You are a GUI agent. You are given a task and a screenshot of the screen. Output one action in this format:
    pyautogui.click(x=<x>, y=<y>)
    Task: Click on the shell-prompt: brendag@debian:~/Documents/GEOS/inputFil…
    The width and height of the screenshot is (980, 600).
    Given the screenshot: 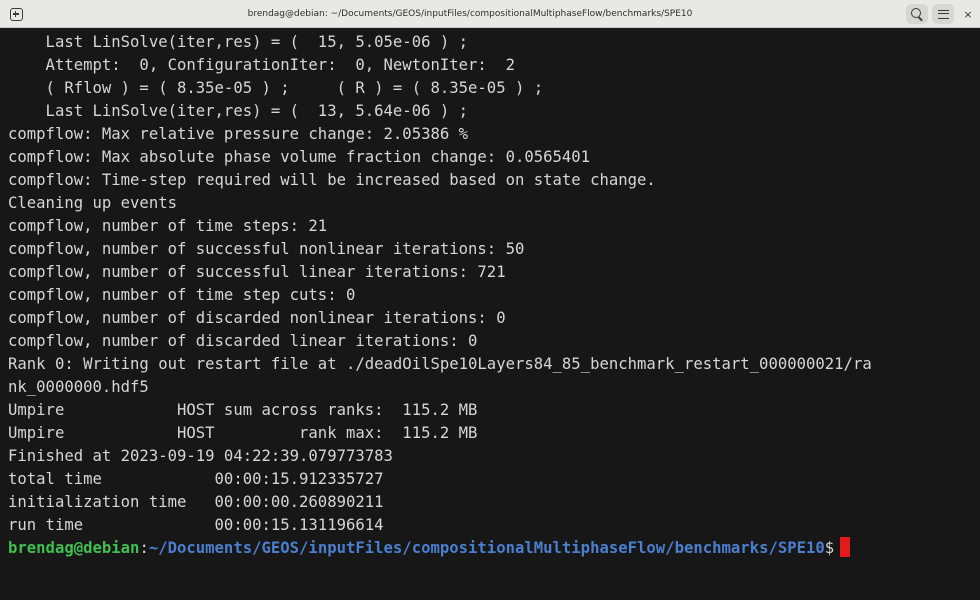 What is the action you would take?
    pyautogui.click(x=429, y=548)
    